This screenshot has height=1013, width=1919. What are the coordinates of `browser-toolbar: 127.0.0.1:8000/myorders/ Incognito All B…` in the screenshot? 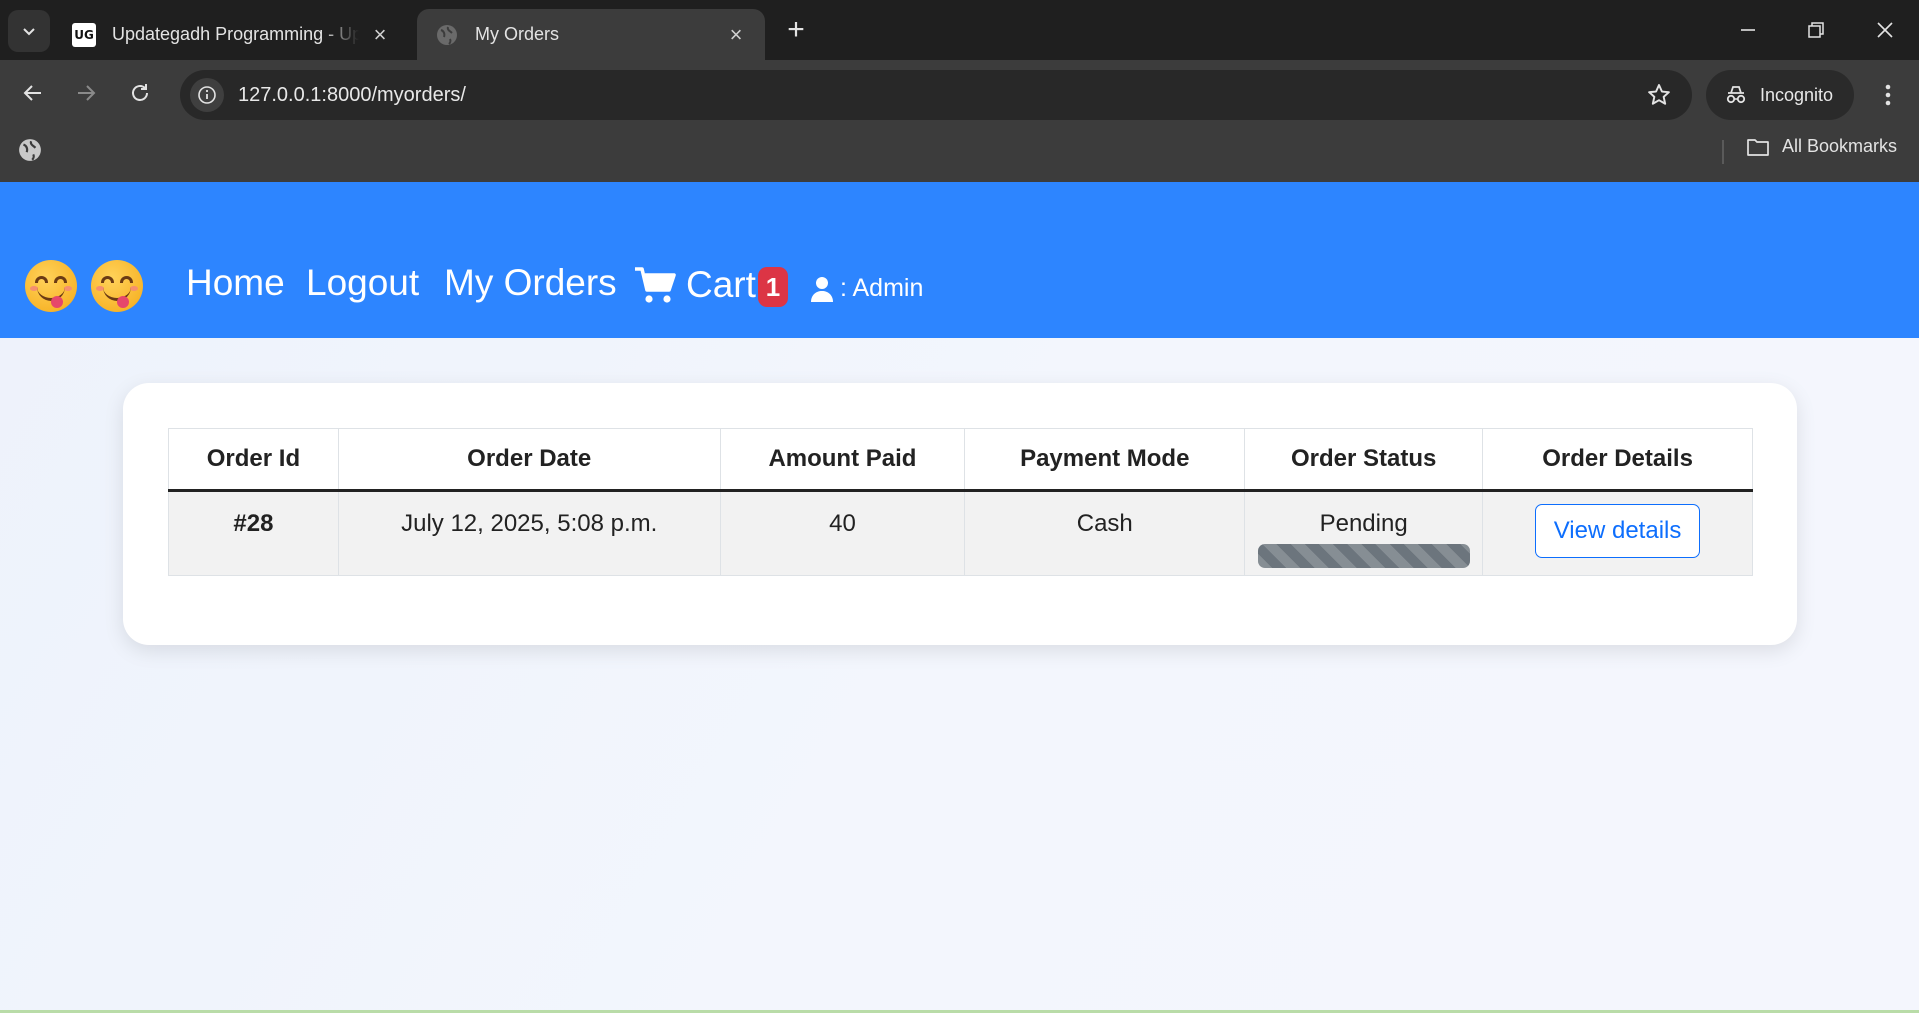 It's located at (959, 124).